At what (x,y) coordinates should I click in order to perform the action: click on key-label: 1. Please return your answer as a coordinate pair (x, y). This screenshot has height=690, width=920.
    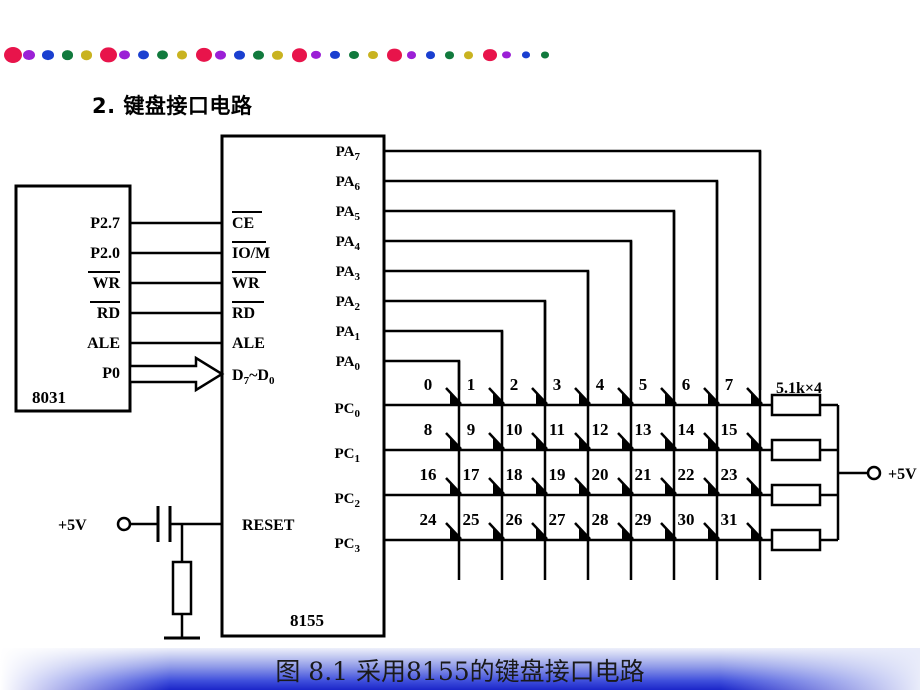
    Looking at the image, I should click on (471, 384).